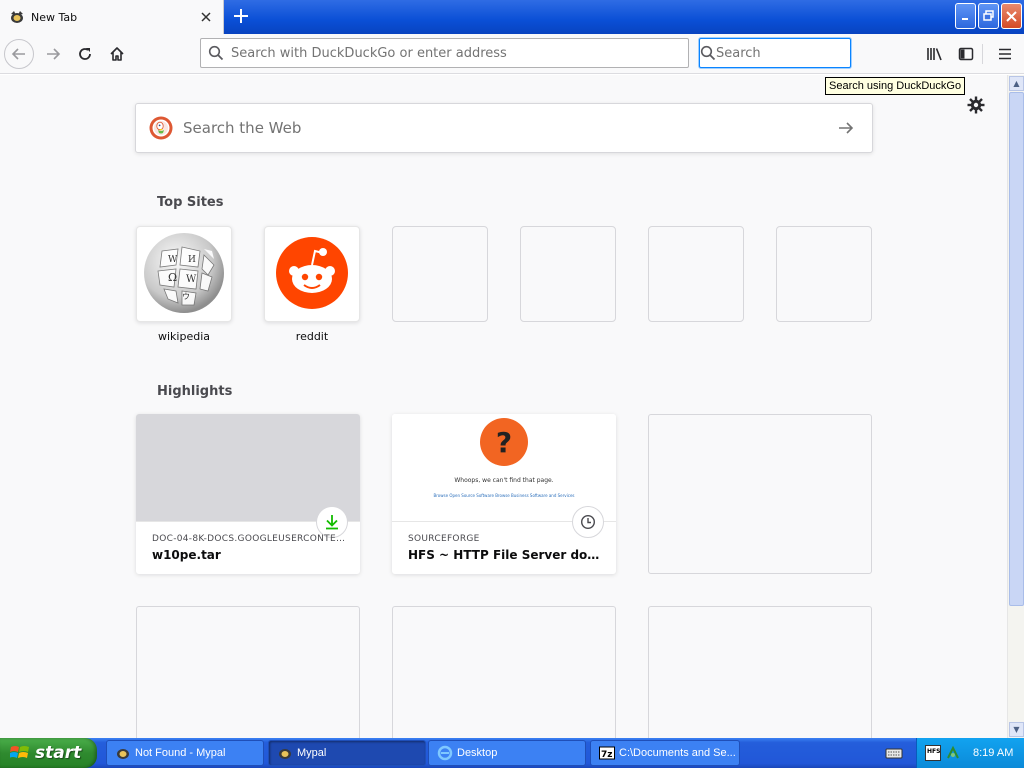 Image resolution: width=1024 pixels, height=768 pixels. Describe the element at coordinates (953, 753) in the screenshot. I see `network-tray-icon` at that location.